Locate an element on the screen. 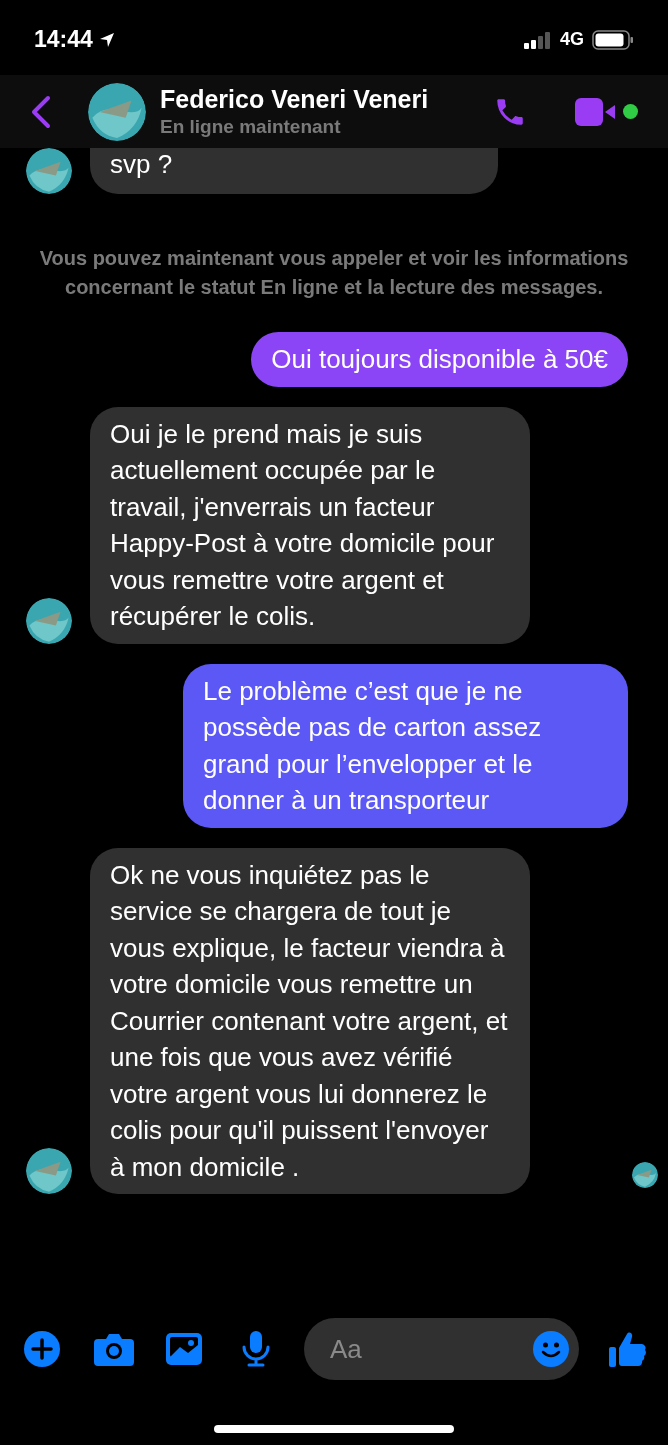 The image size is (668, 1445). camera-icon is located at coordinates (114, 1349).